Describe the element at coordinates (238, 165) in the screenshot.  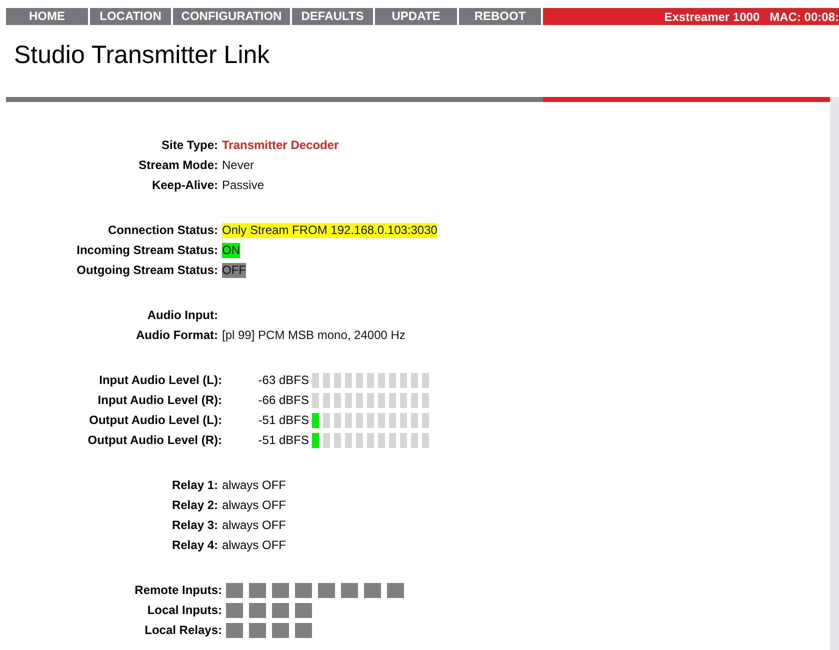
I see `field-value: Never` at that location.